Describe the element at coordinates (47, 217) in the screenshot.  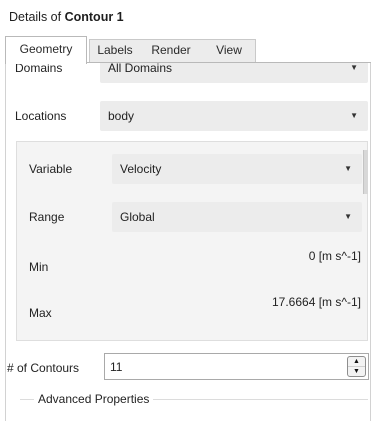
I see `range-label: Range` at that location.